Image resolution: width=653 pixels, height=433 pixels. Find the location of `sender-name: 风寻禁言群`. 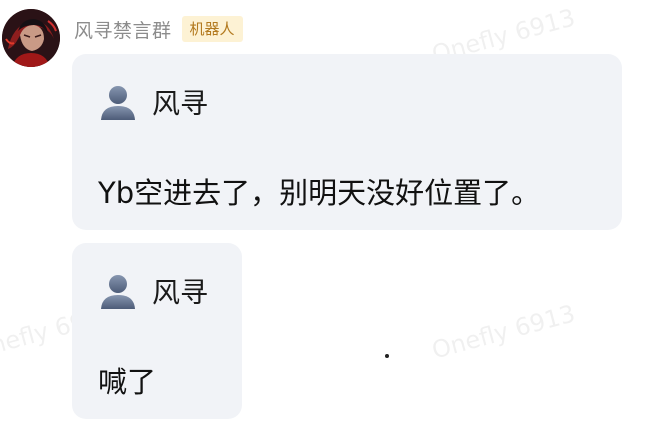

sender-name: 风寻禁言群 is located at coordinates (123, 29).